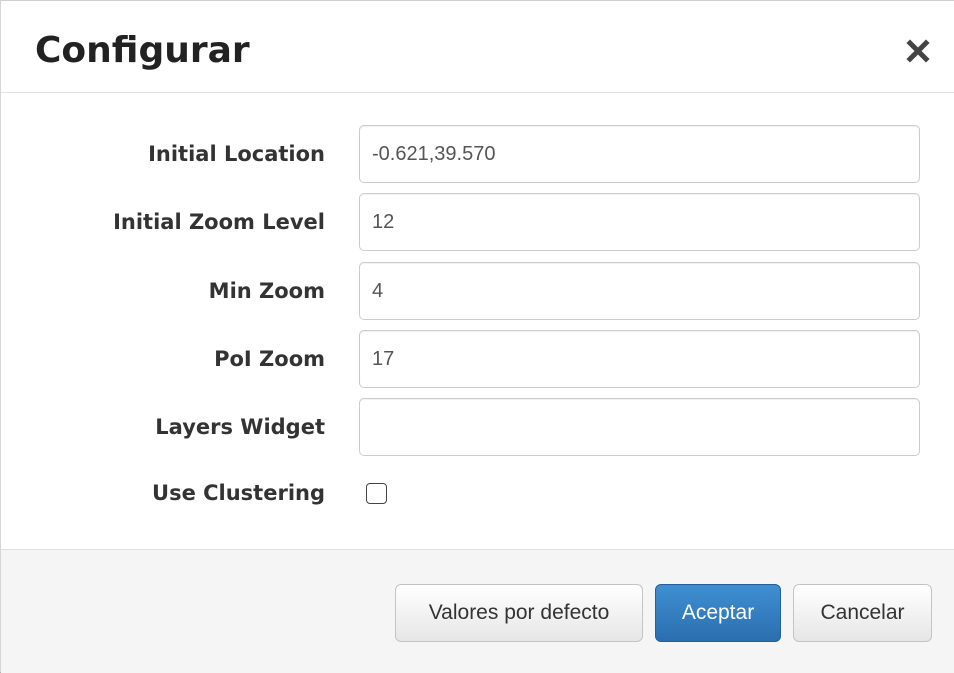  I want to click on dialog-header: Configurar, so click(477, 47).